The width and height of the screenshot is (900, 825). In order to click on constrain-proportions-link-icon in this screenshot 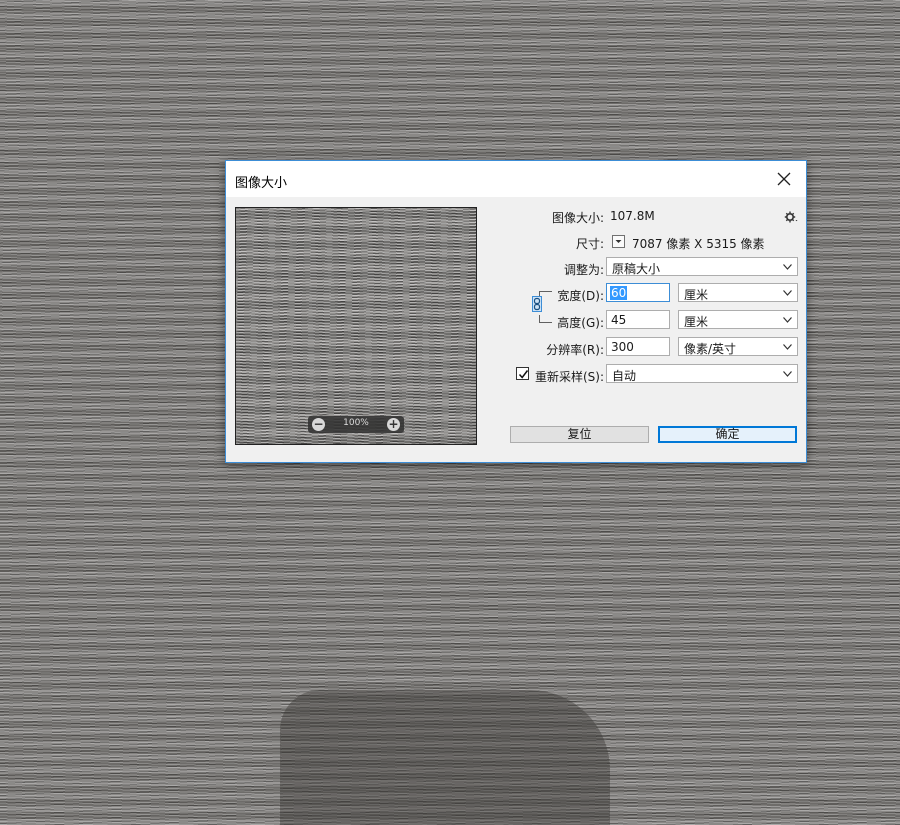, I will do `click(537, 304)`.